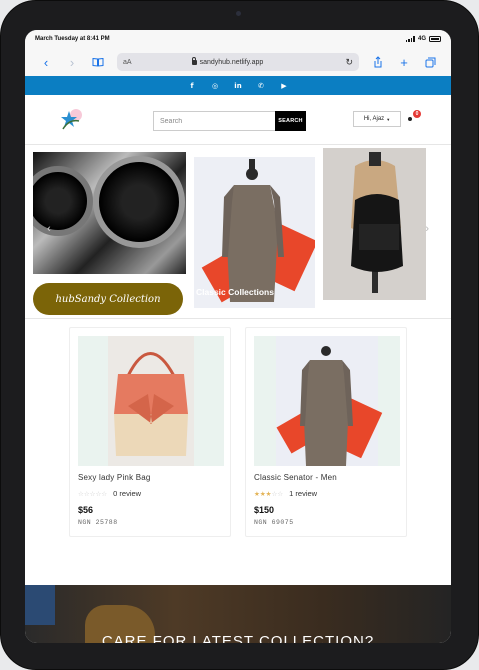  Describe the element at coordinates (108, 299) in the screenshot. I see `hub-sandy-collection-button: hubSandy Collection` at that location.